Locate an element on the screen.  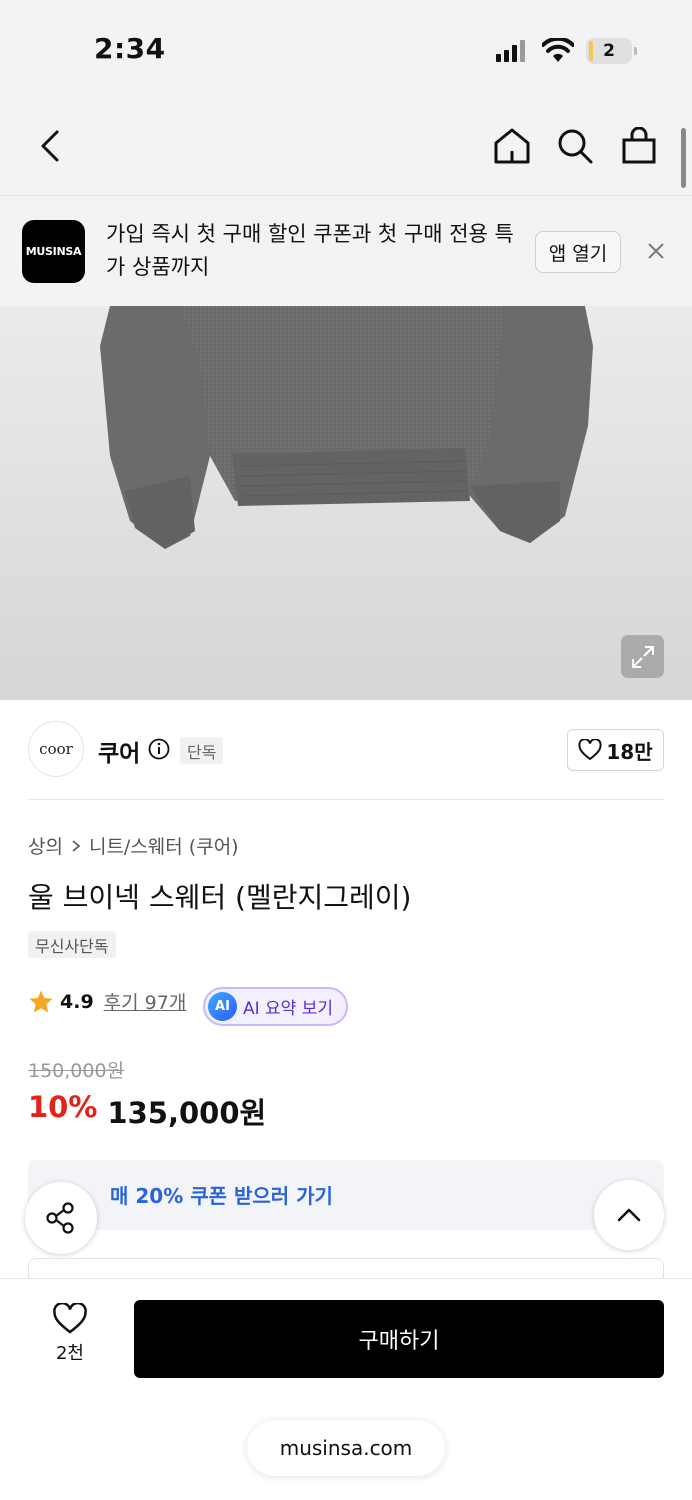
chevron-right-icon is located at coordinates (76, 845).